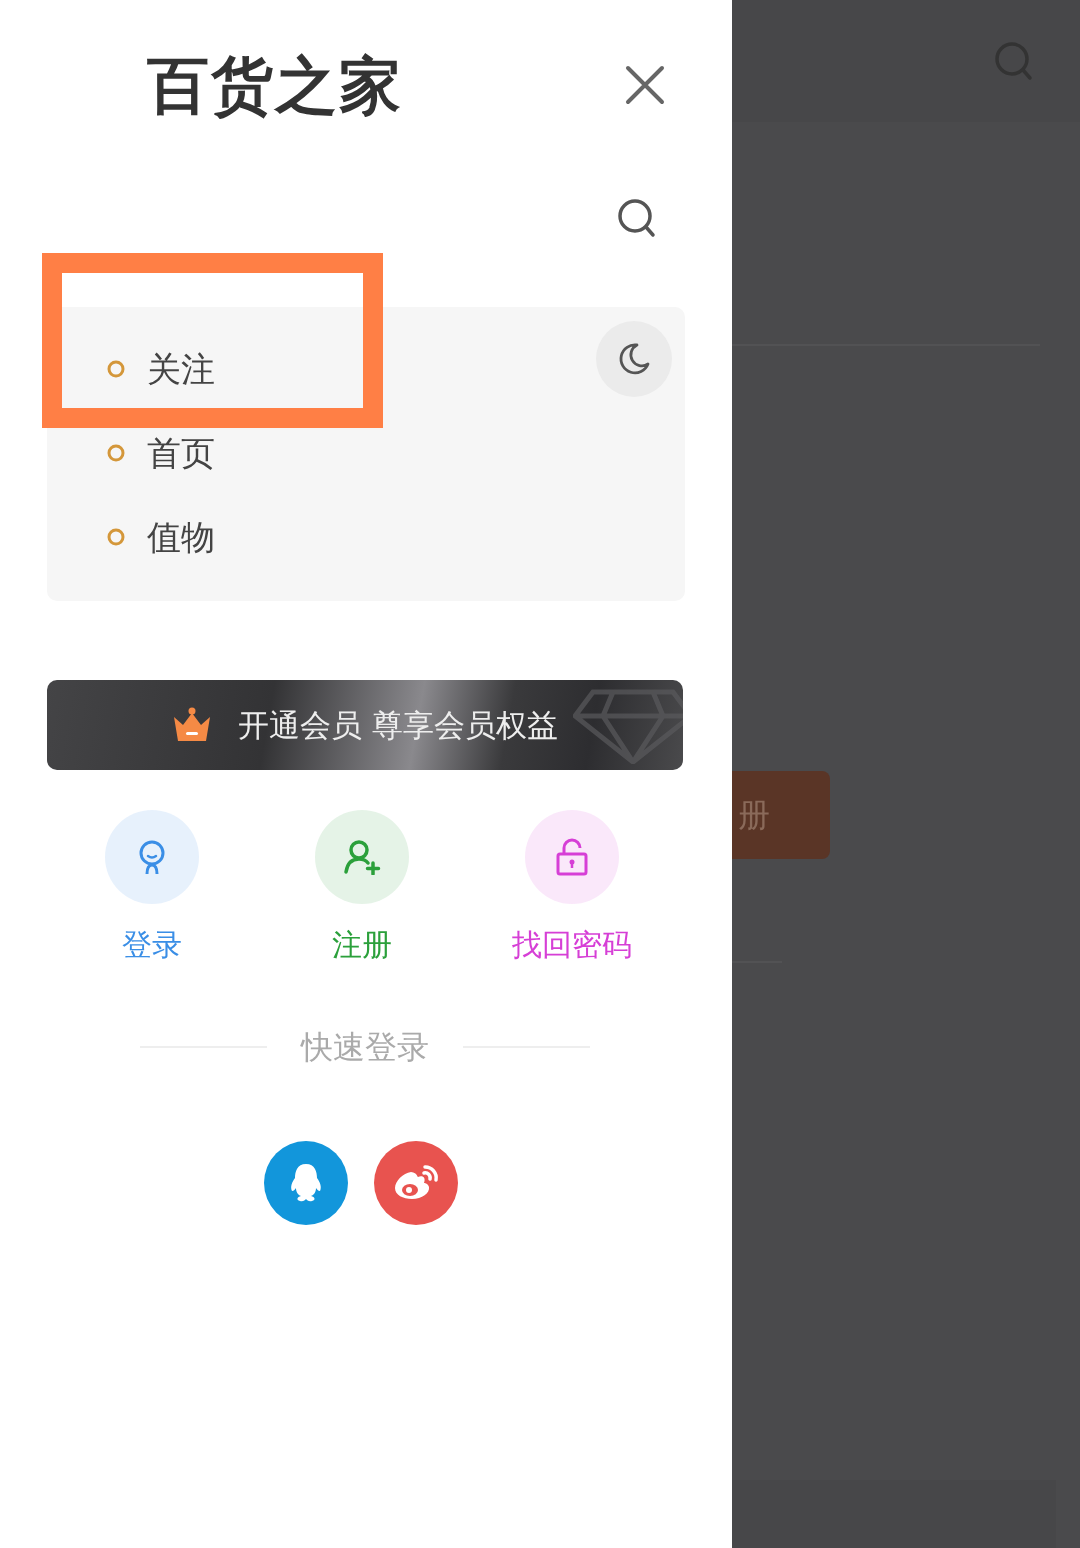  What do you see at coordinates (628, 726) in the screenshot?
I see `diamond-icon` at bounding box center [628, 726].